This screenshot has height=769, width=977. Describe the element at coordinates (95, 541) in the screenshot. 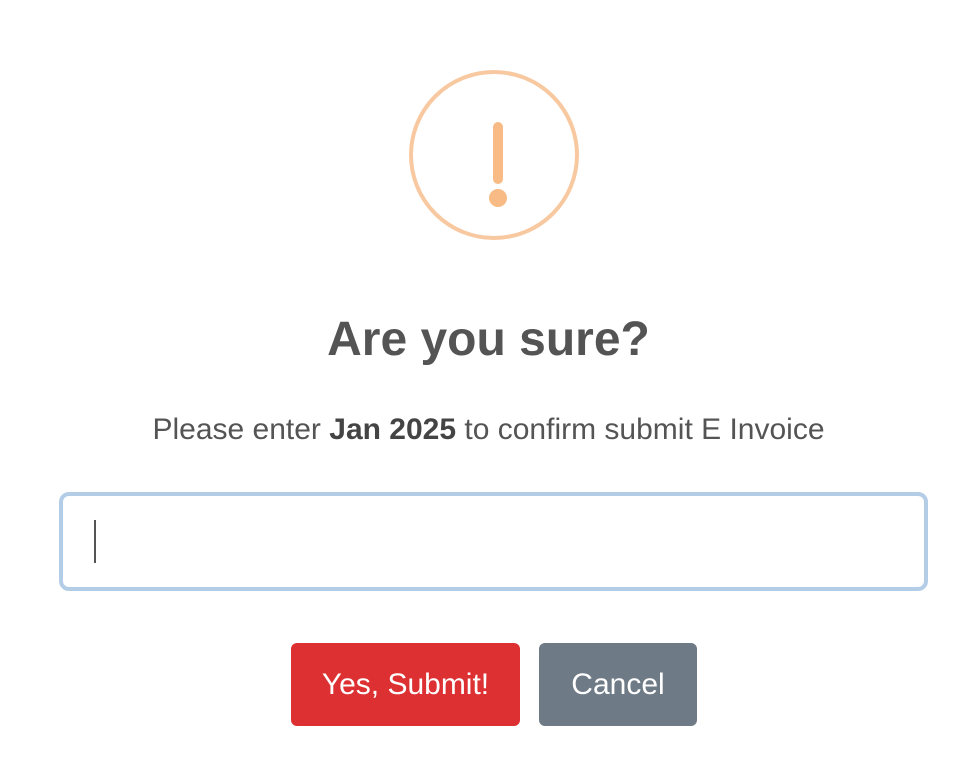

I see `text-caret` at that location.